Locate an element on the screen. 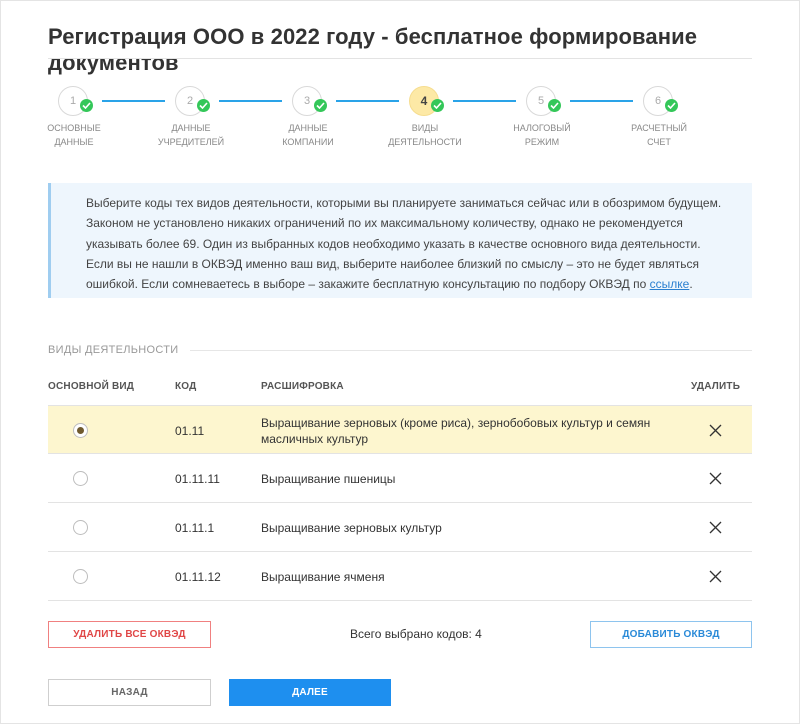 This screenshot has width=800, height=724. add-okved-button: ДОБАВИТЬ ОКВЭД is located at coordinates (671, 634).